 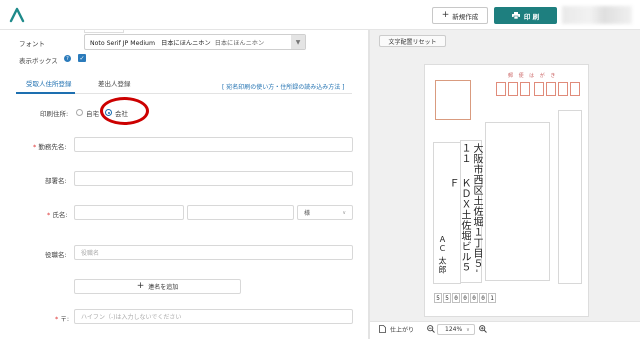 I want to click on name-label-text: 氏名:, so click(x=60, y=215).